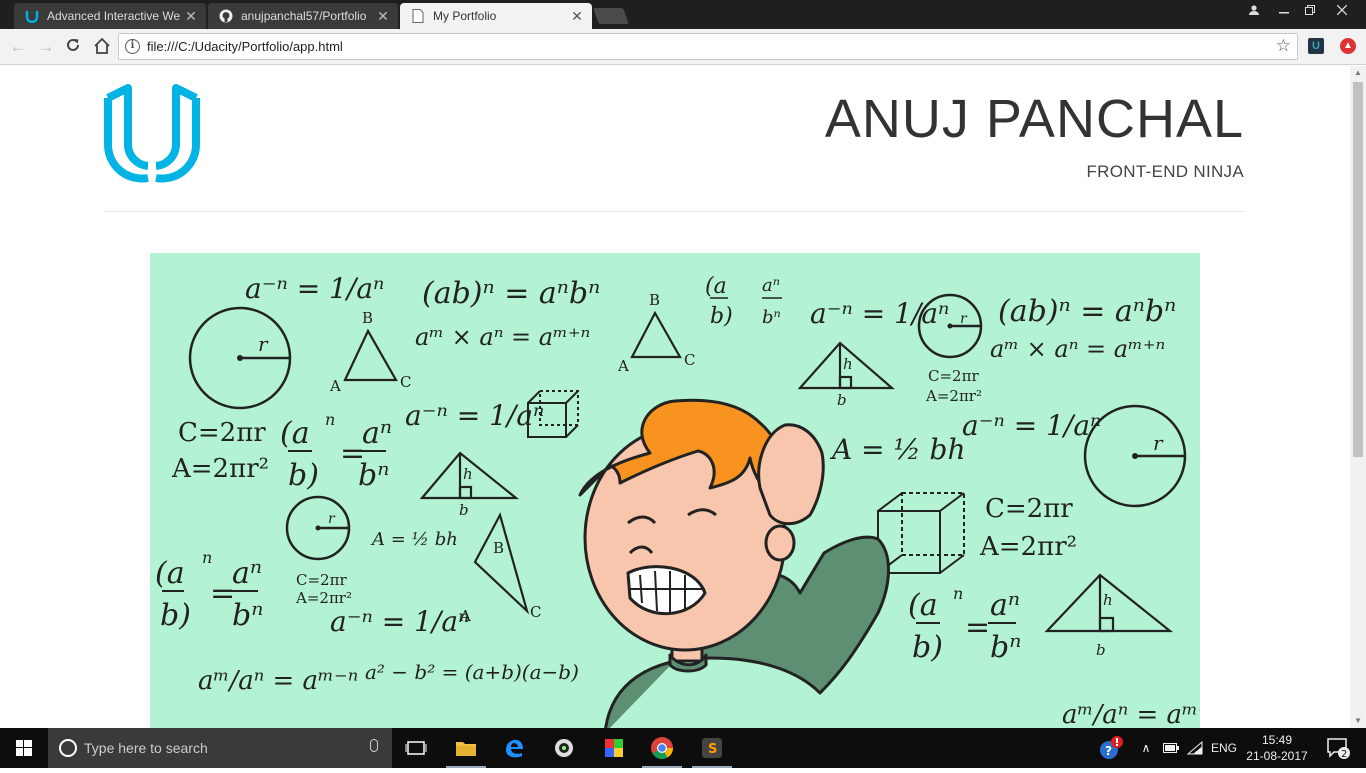  Describe the element at coordinates (110, 16) in the screenshot. I see `tab-udacity: Advanced Interactive We ✕` at that location.